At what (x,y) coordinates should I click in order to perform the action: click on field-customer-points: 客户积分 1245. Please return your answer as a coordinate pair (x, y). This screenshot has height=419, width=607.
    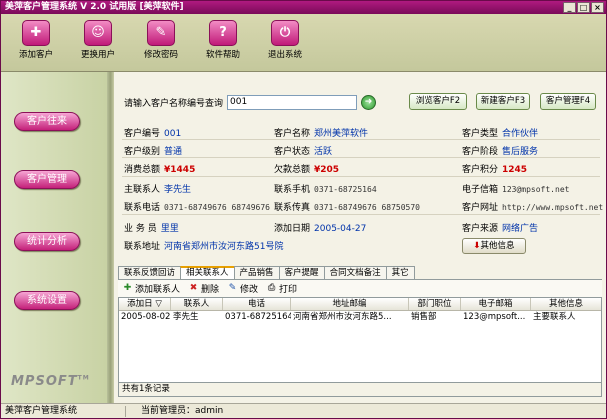
    Looking at the image, I should click on (495, 170).